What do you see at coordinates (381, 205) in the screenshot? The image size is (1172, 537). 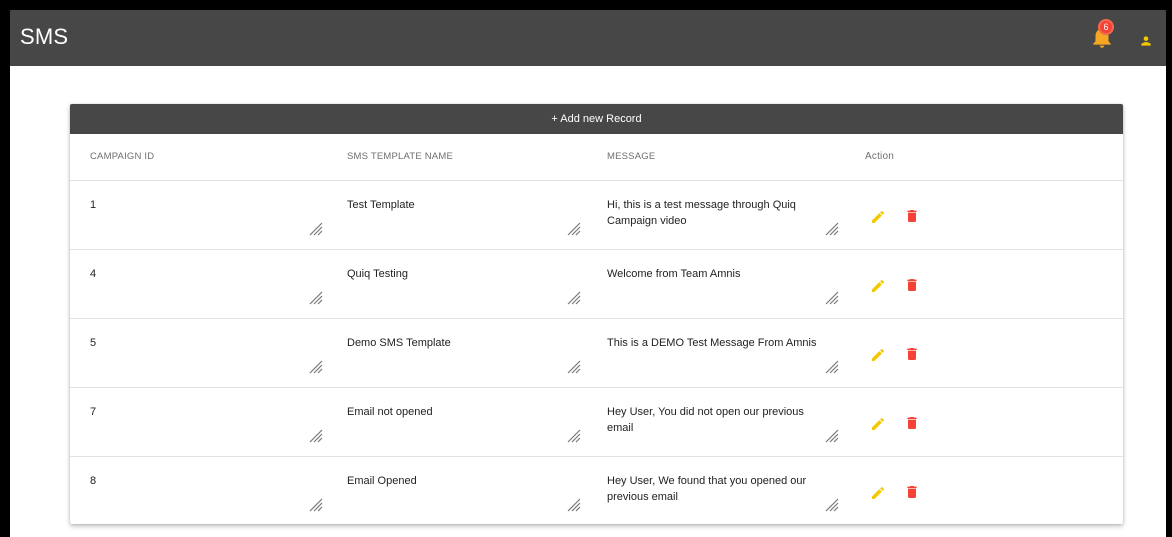 I see `template-name-cell: Test Template` at bounding box center [381, 205].